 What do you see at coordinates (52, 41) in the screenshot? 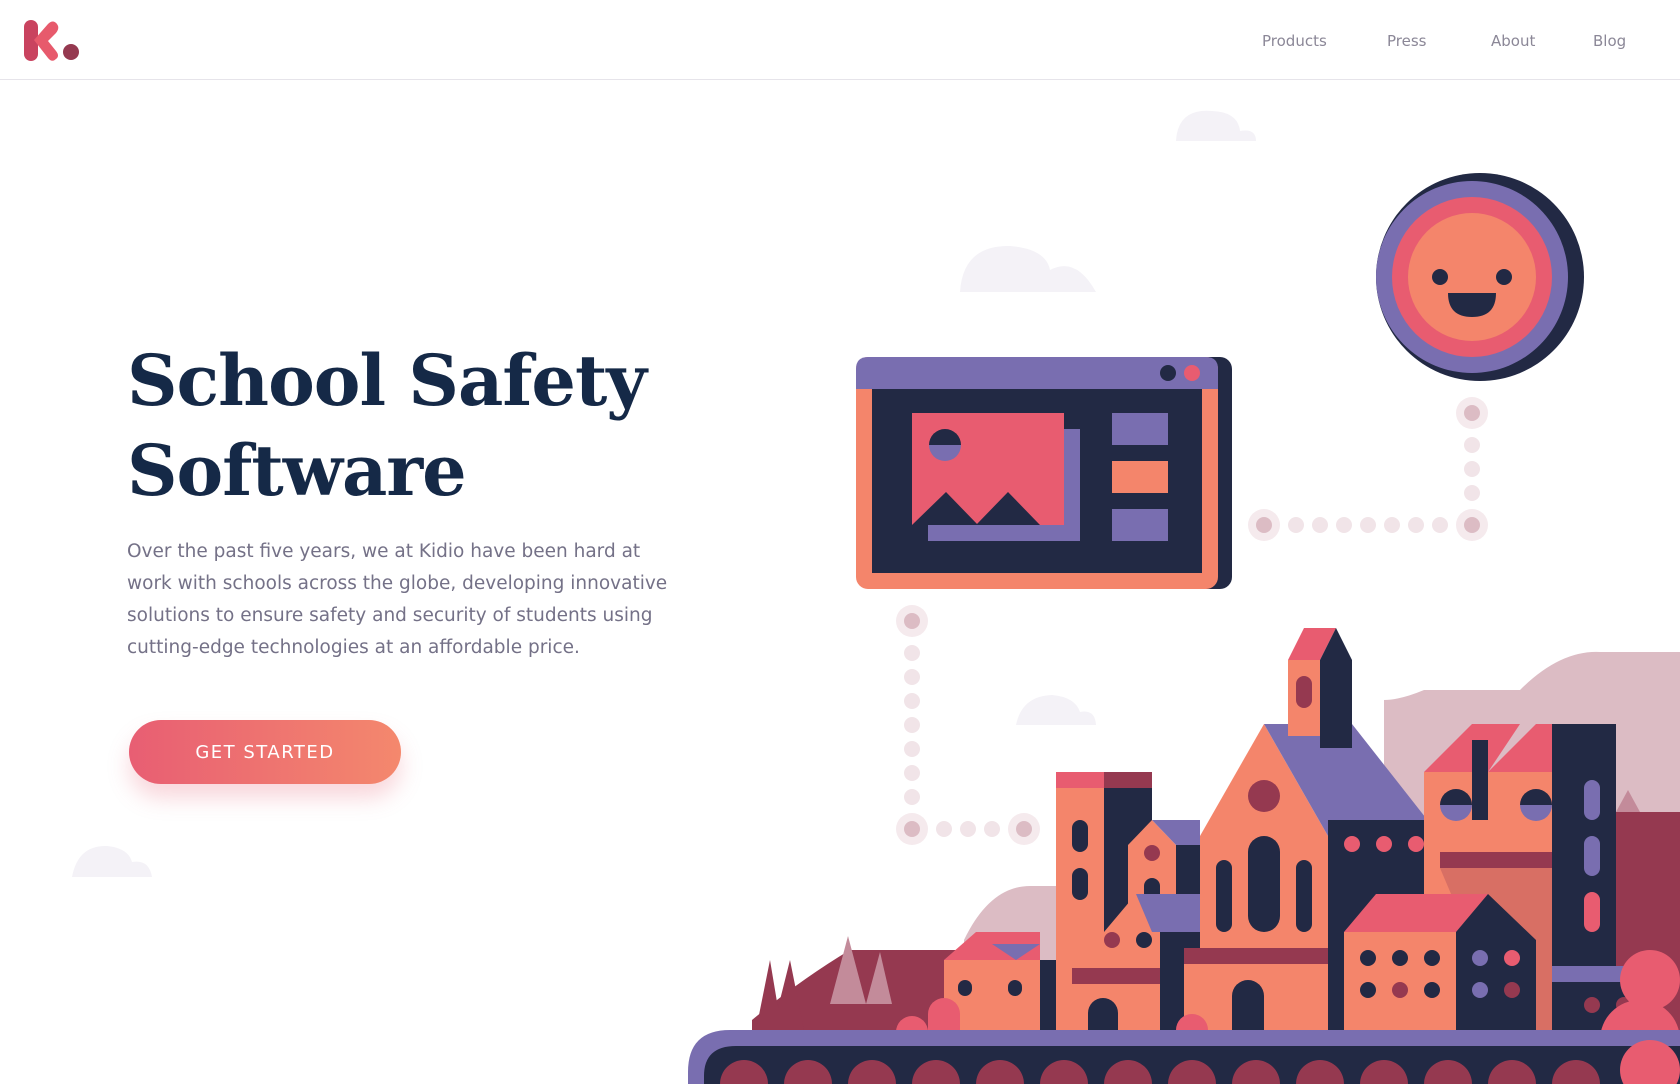
I see `kidio-logo-icon` at bounding box center [52, 41].